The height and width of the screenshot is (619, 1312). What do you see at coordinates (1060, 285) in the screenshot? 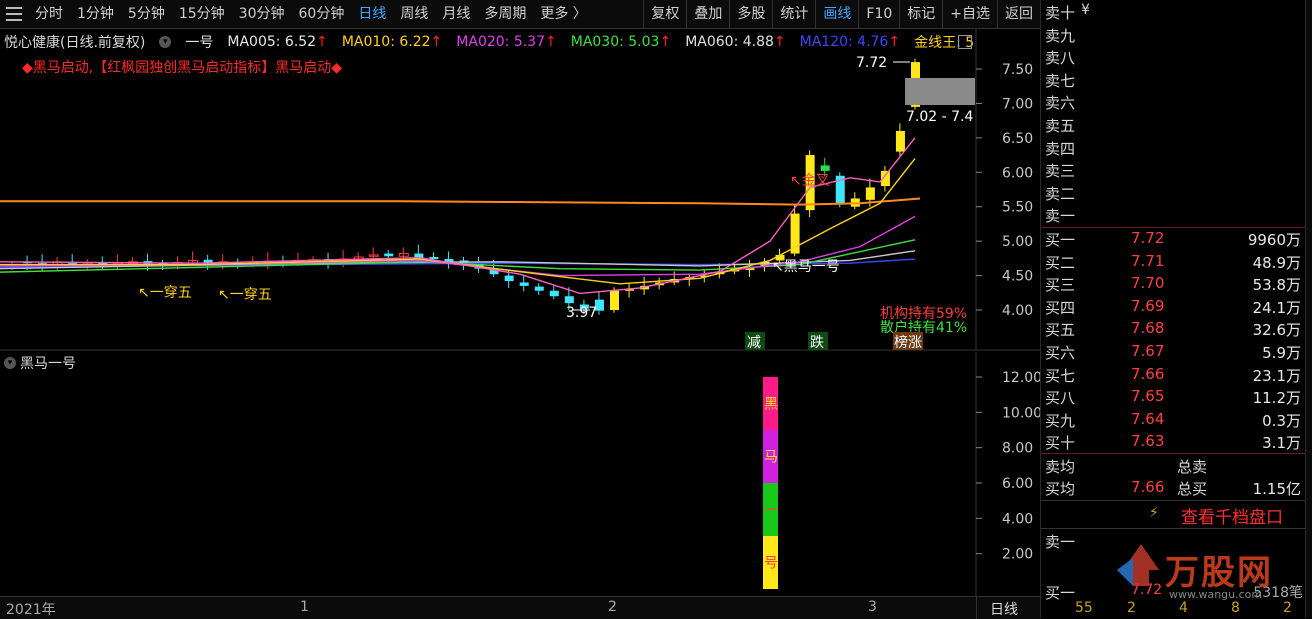
I see `buy-level-label: 买三` at bounding box center [1060, 285].